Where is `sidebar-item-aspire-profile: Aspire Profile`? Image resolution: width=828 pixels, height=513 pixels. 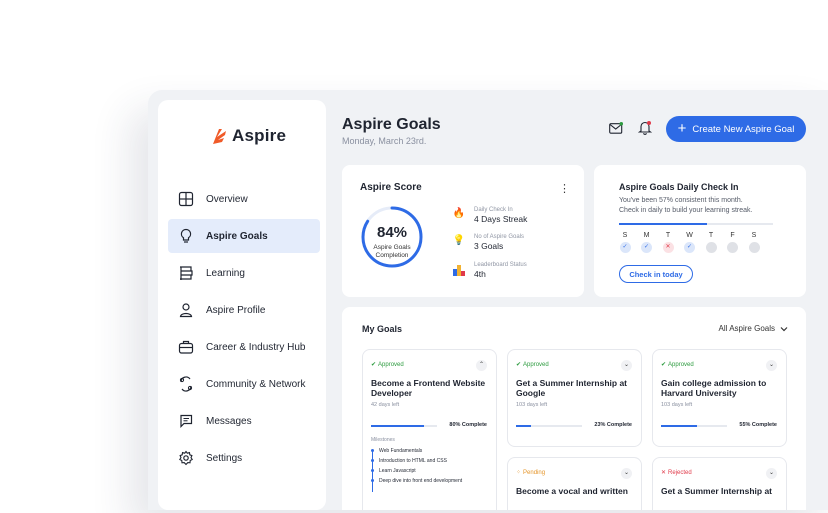
sidebar-item-aspire-profile: Aspire Profile is located at coordinates (244, 310).